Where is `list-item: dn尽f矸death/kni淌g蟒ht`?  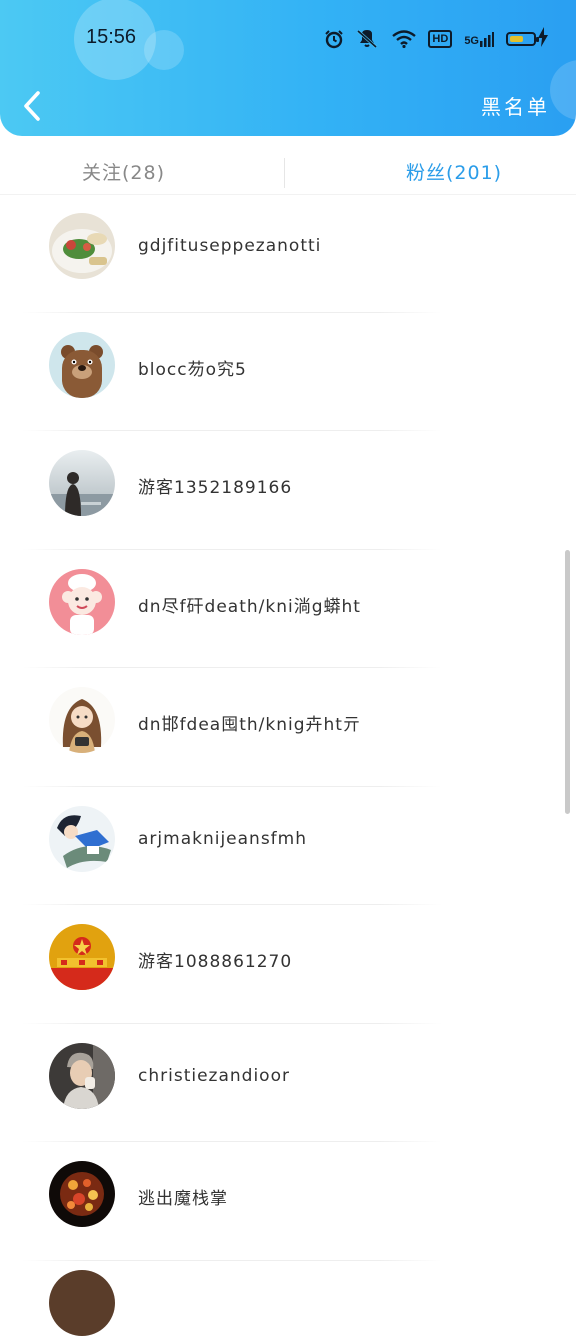 list-item: dn尽f矸death/kni淌g蟒ht is located at coordinates (288, 609).